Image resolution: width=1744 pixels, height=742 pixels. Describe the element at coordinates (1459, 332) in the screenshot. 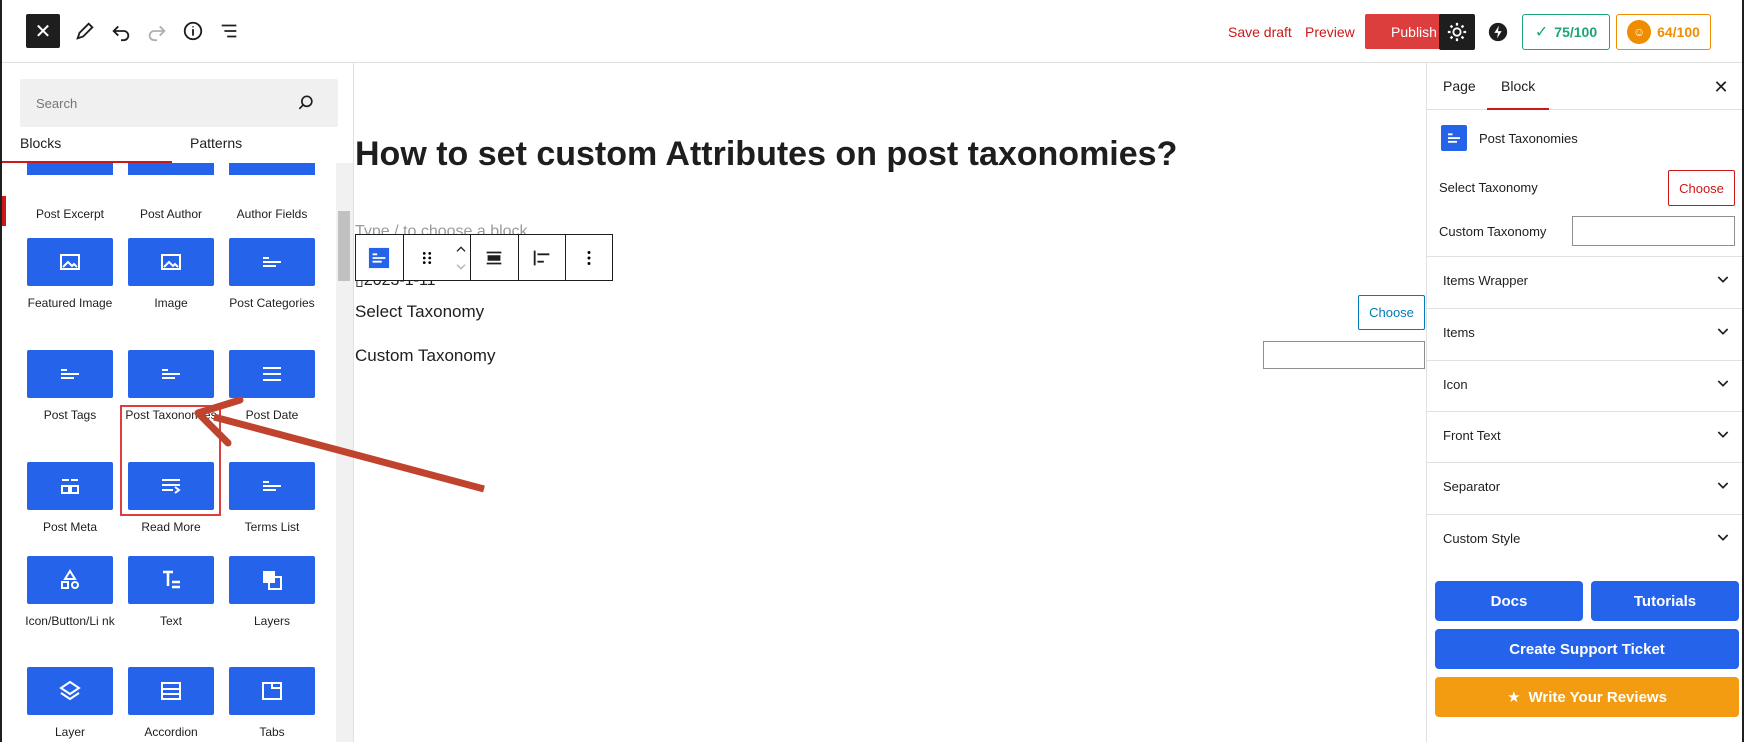

I see `panel-title: Items` at that location.